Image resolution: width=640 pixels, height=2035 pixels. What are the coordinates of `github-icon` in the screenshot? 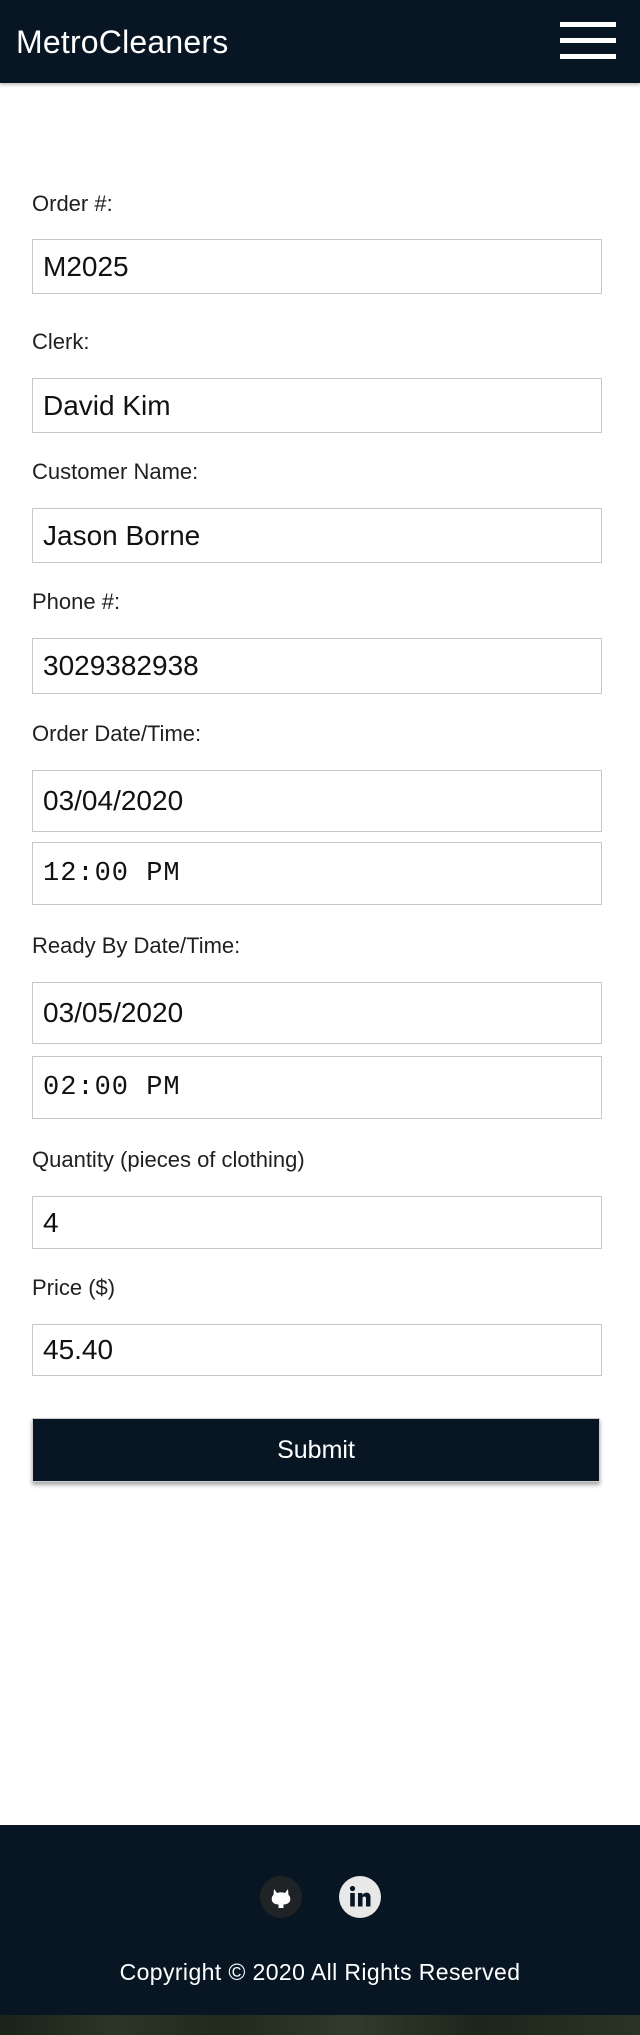 It's located at (281, 1897).